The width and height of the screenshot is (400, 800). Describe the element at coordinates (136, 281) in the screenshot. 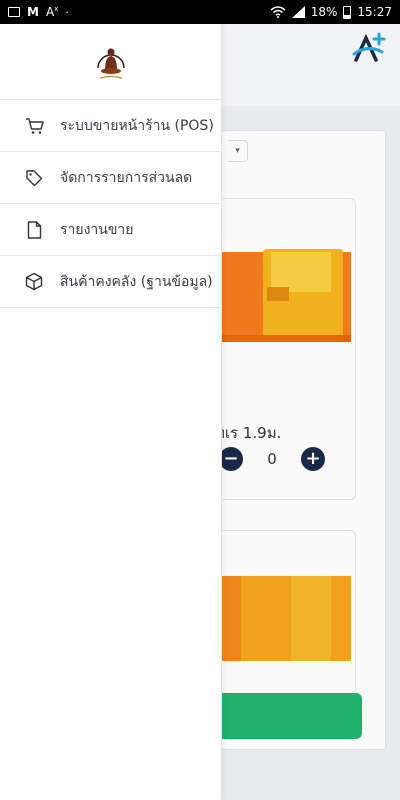

I see `menu-item-label: สินค้าคงคลัง (ฐานข้อมูล)` at that location.